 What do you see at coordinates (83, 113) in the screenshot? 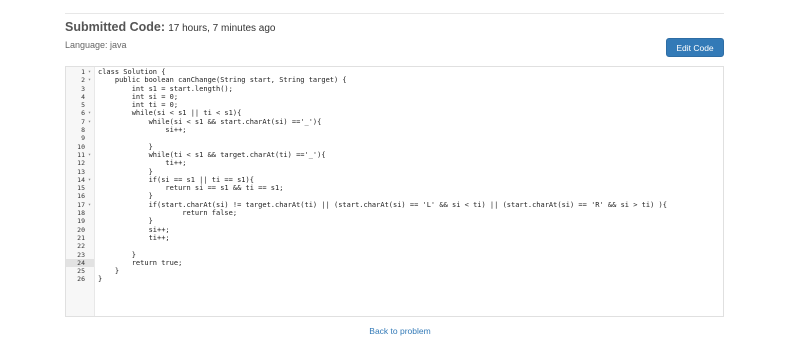
I see `line-number: 6` at bounding box center [83, 113].